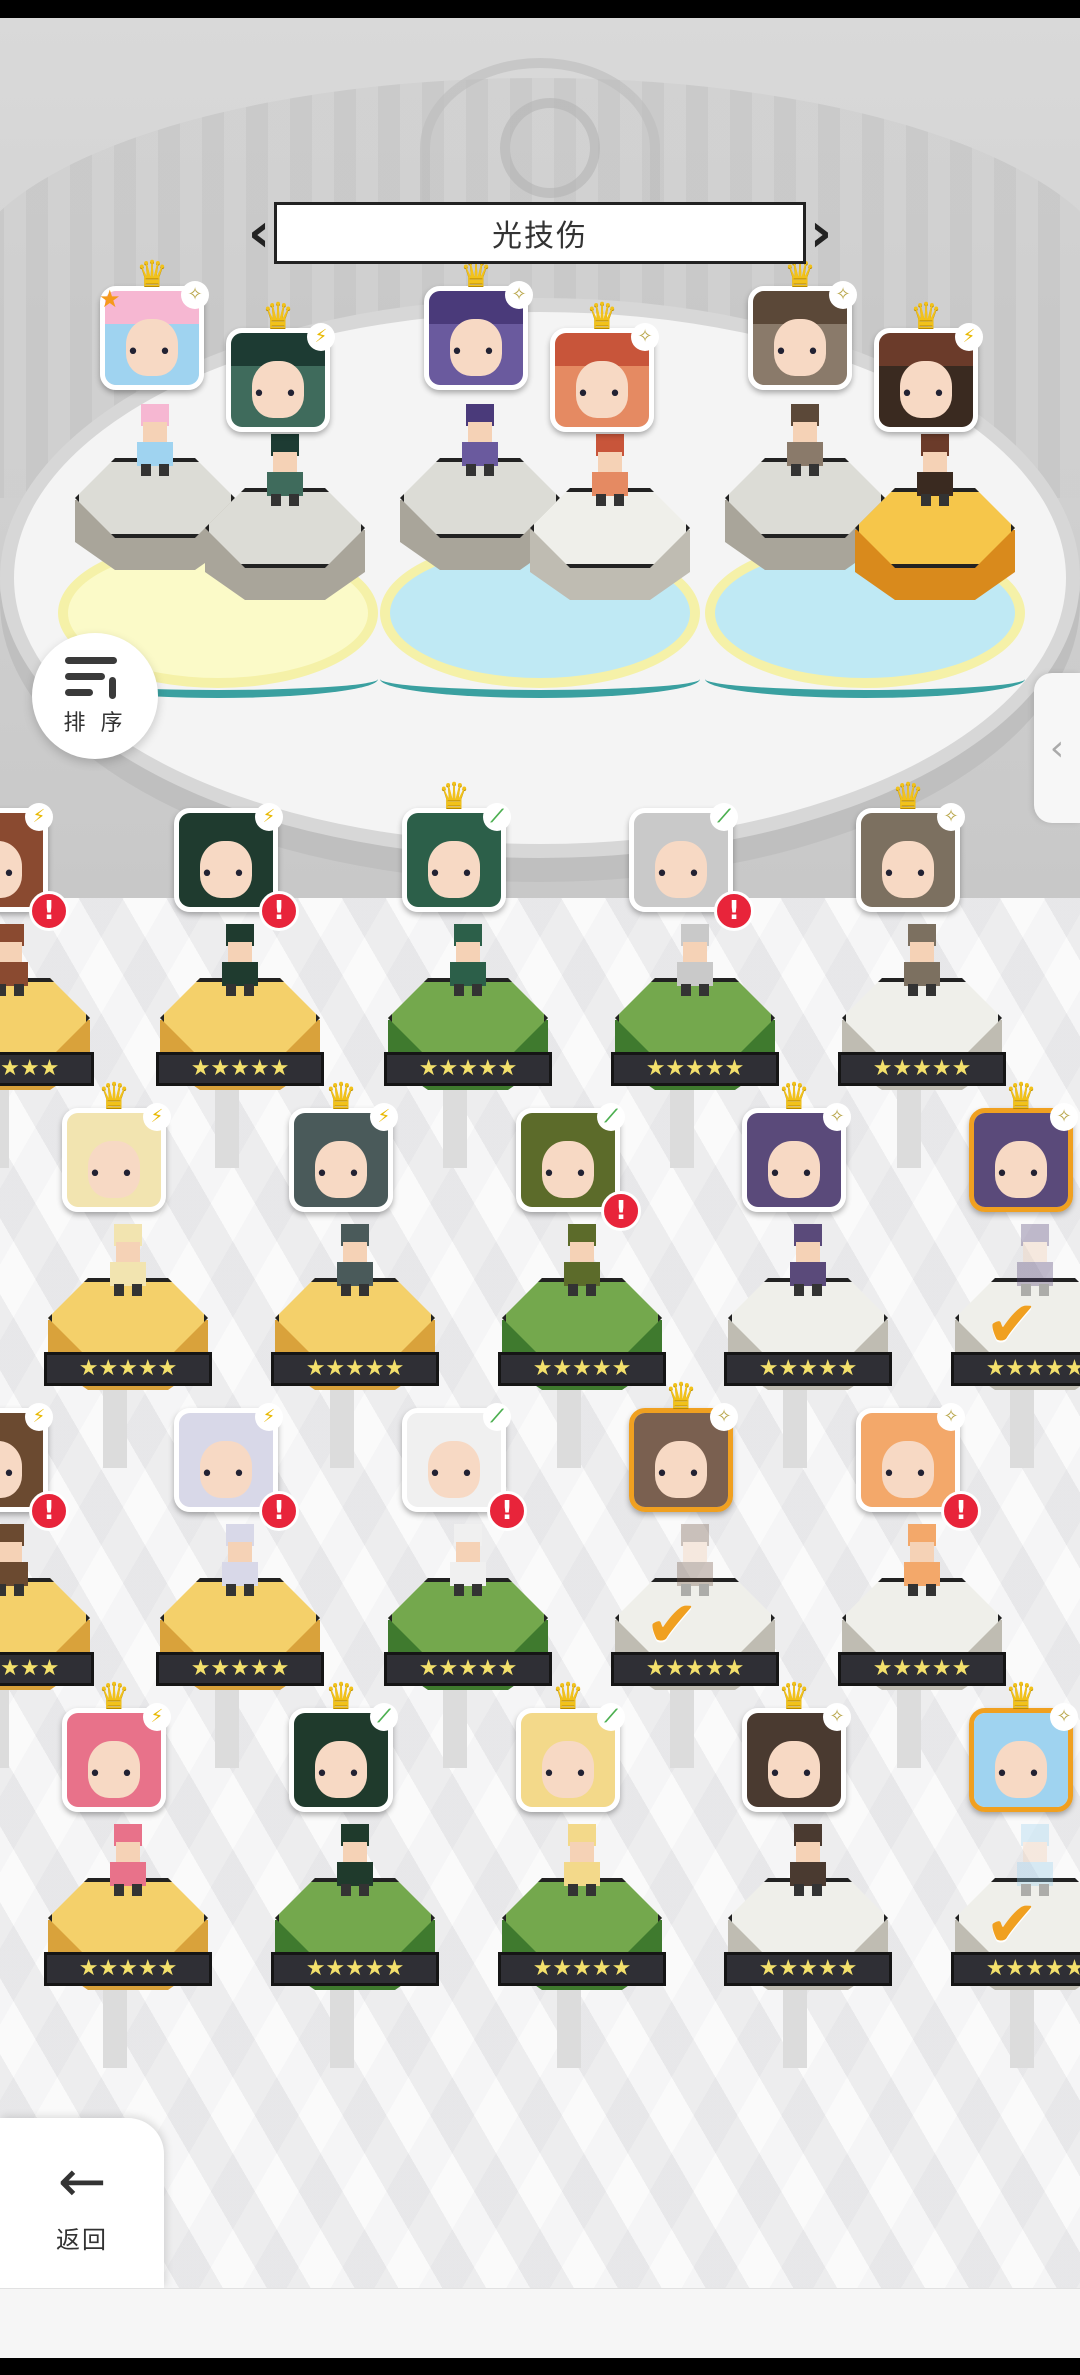 Image resolution: width=1080 pixels, height=2375 pixels. I want to click on back-button: ← 返回, so click(82, 2203).